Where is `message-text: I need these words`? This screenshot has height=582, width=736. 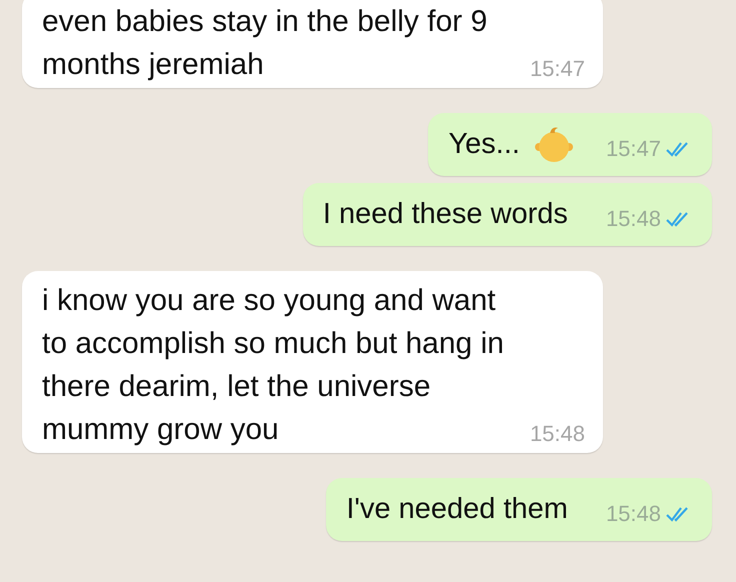
message-text: I need these words is located at coordinates (445, 214).